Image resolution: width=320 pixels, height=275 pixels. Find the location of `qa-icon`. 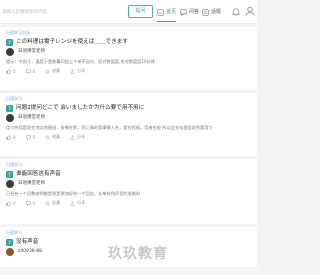

qa-icon is located at coordinates (183, 12).